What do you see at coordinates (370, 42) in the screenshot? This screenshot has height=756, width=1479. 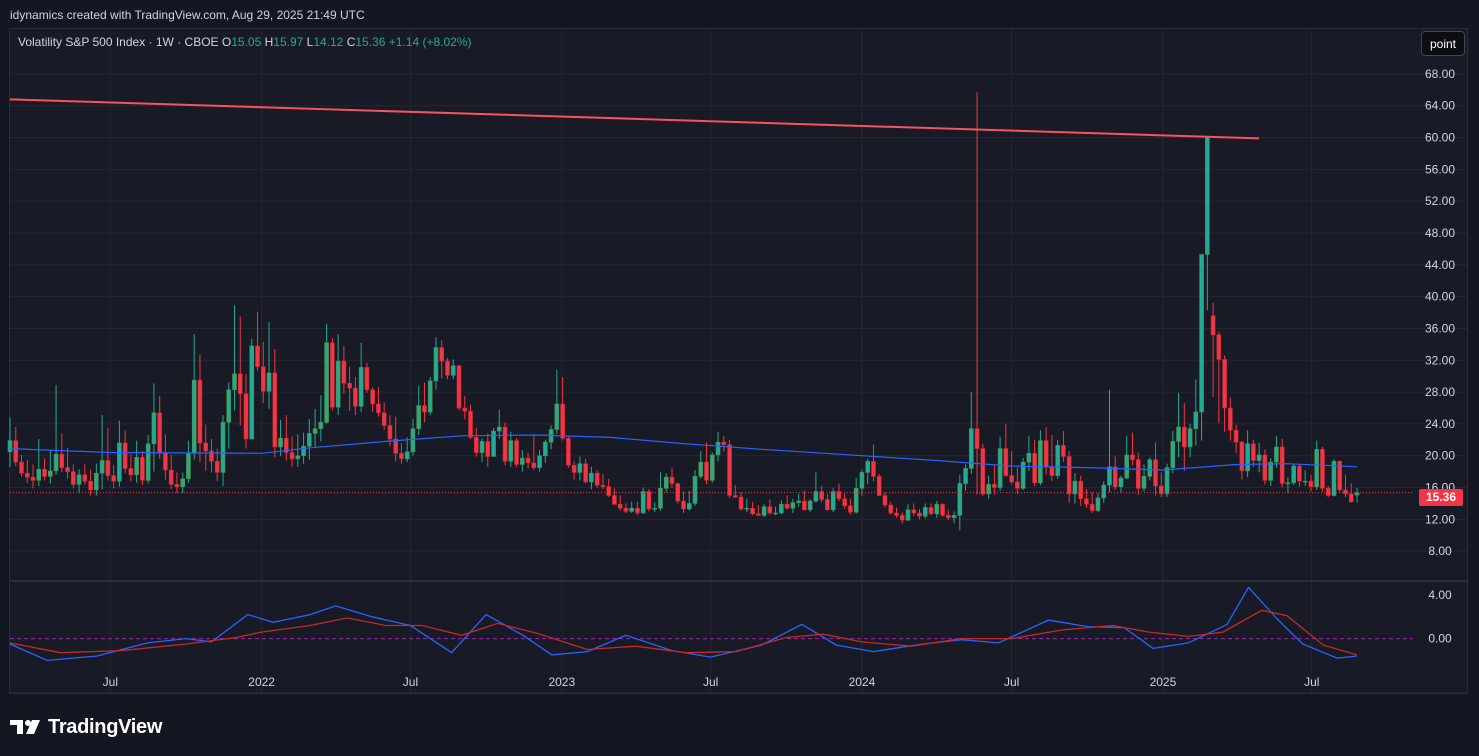 I see `close-value: 15.36` at bounding box center [370, 42].